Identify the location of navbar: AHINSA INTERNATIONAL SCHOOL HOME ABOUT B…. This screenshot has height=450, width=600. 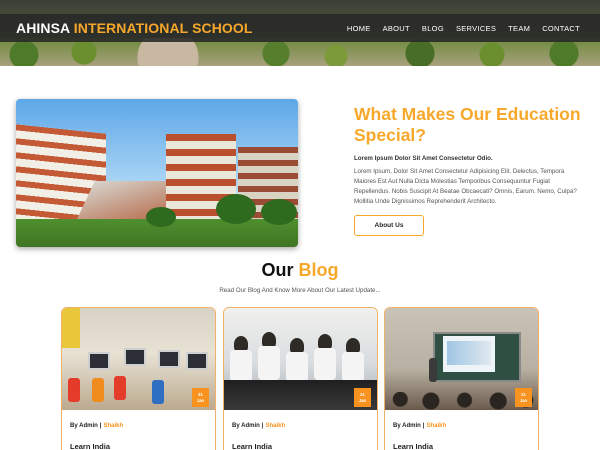
(300, 28).